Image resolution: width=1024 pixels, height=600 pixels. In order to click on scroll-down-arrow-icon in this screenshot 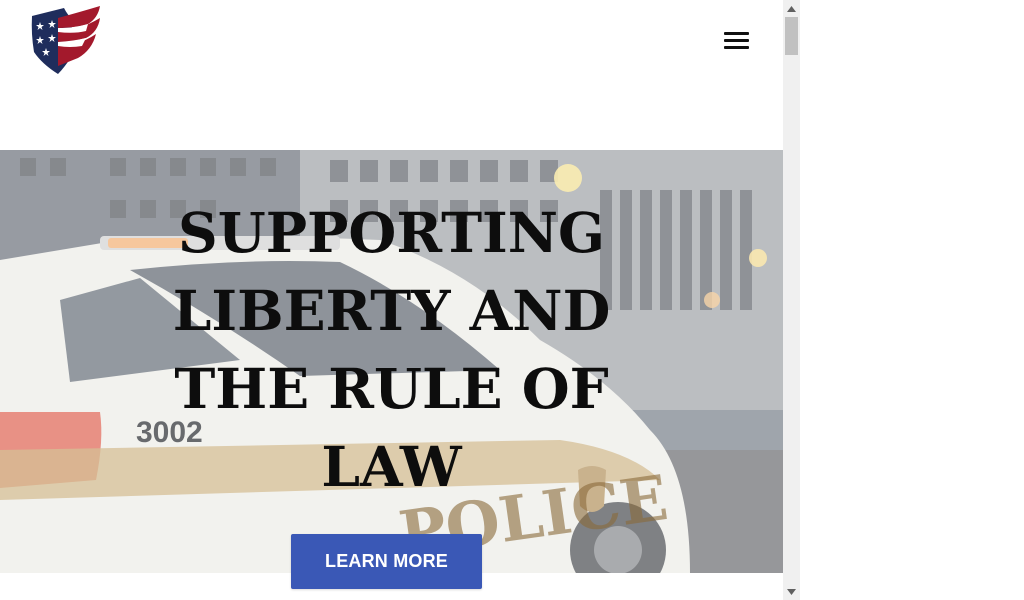, I will do `click(791, 591)`.